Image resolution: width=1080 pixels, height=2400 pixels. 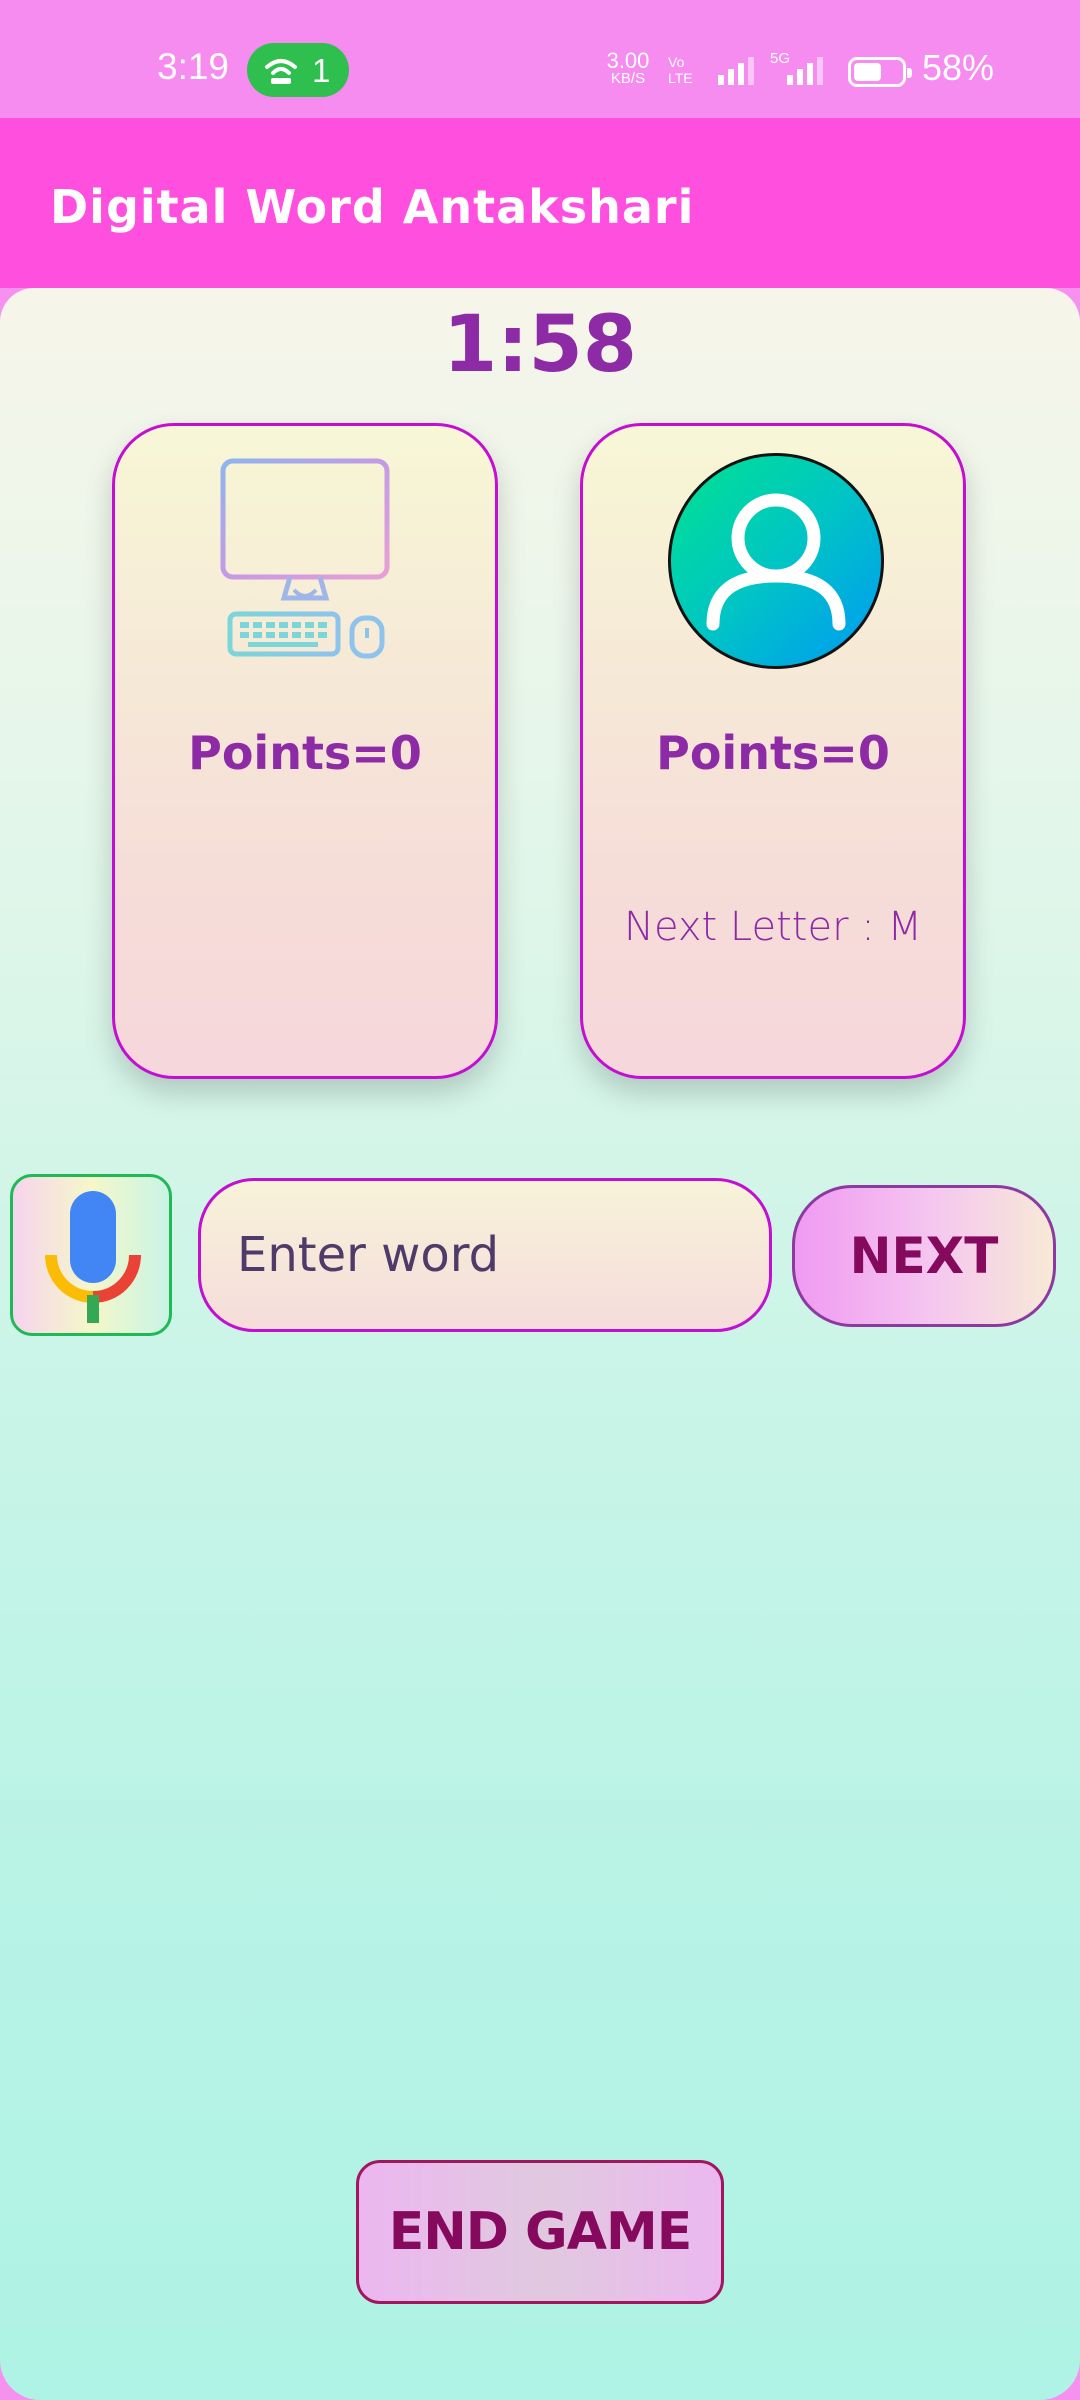 What do you see at coordinates (628, 60) in the screenshot?
I see `speed-value: 3.00` at bounding box center [628, 60].